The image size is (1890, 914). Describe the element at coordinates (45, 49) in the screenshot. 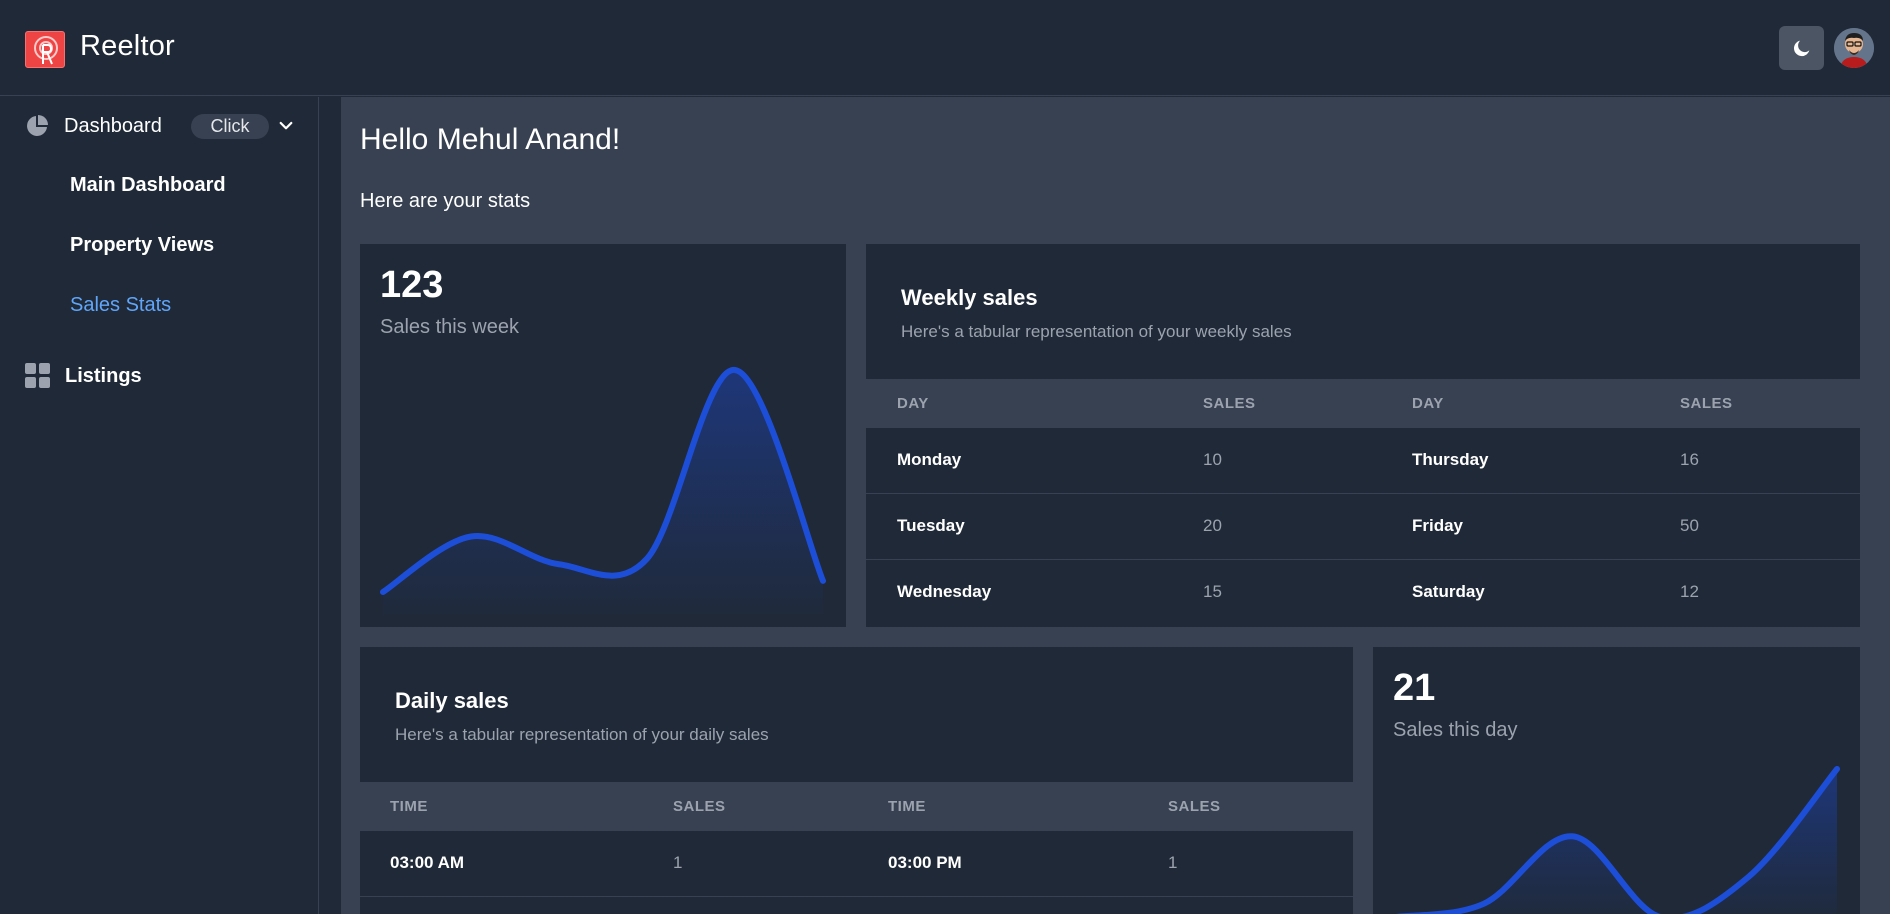

I see `reeltor-logo-icon` at that location.